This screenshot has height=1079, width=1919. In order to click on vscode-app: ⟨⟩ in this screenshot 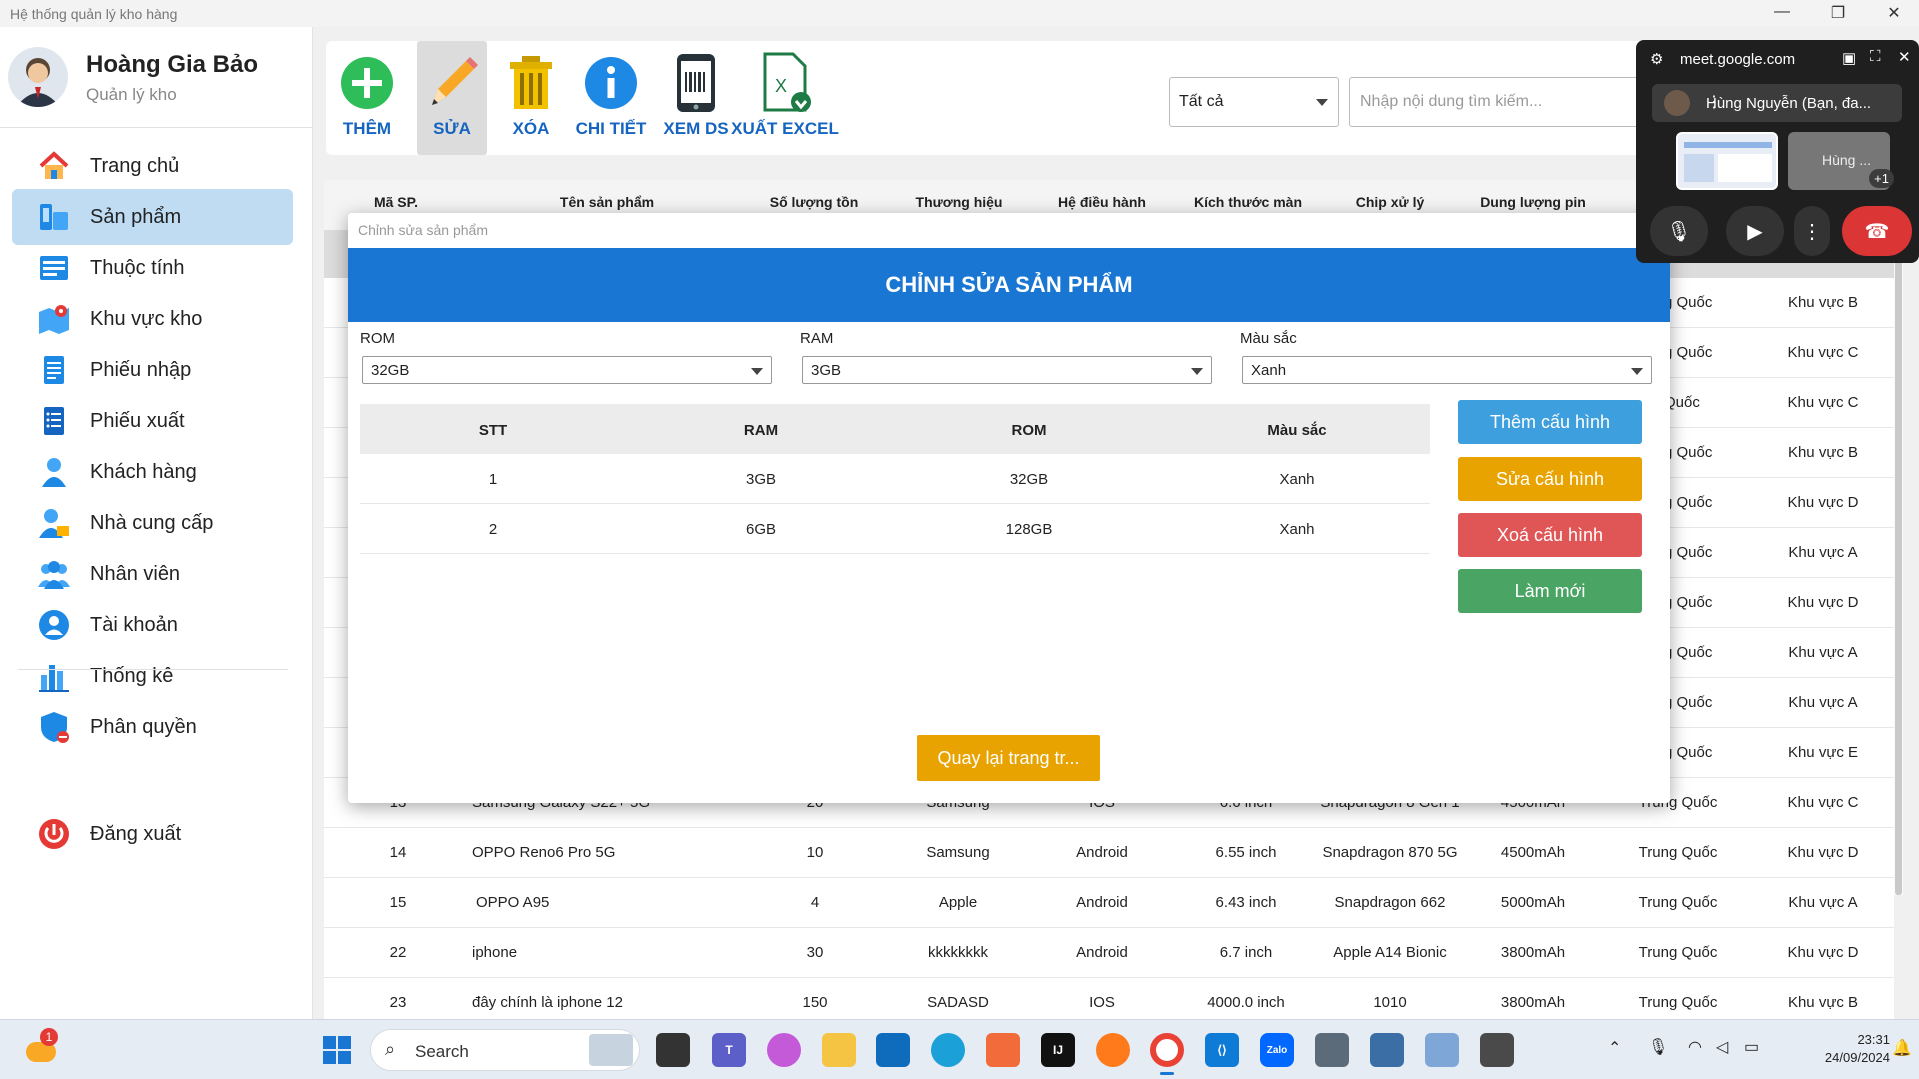, I will do `click(1222, 1050)`.